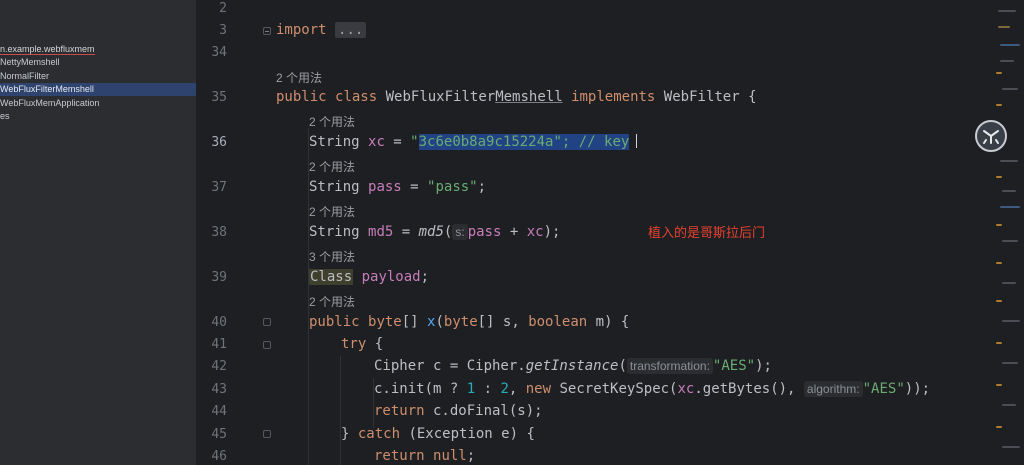  I want to click on line-number: 35, so click(219, 97).